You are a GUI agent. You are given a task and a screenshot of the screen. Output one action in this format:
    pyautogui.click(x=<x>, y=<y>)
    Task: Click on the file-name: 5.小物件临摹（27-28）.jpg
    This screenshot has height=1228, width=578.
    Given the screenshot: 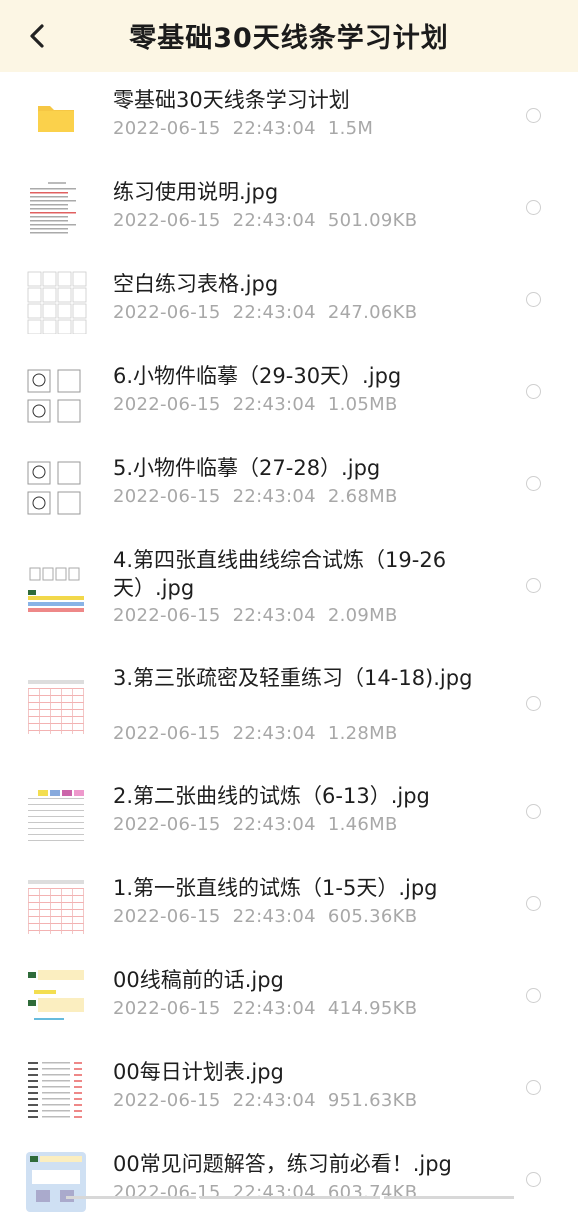 What is the action you would take?
    pyautogui.click(x=247, y=468)
    